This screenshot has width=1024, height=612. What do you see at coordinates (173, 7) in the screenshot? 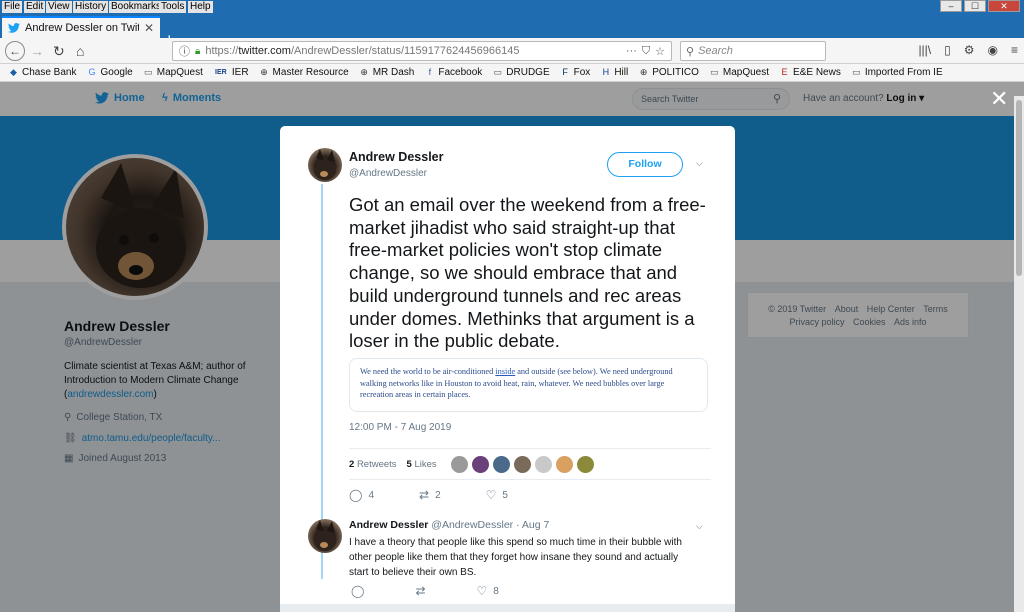
I see `menu-tools: Tools` at bounding box center [173, 7].